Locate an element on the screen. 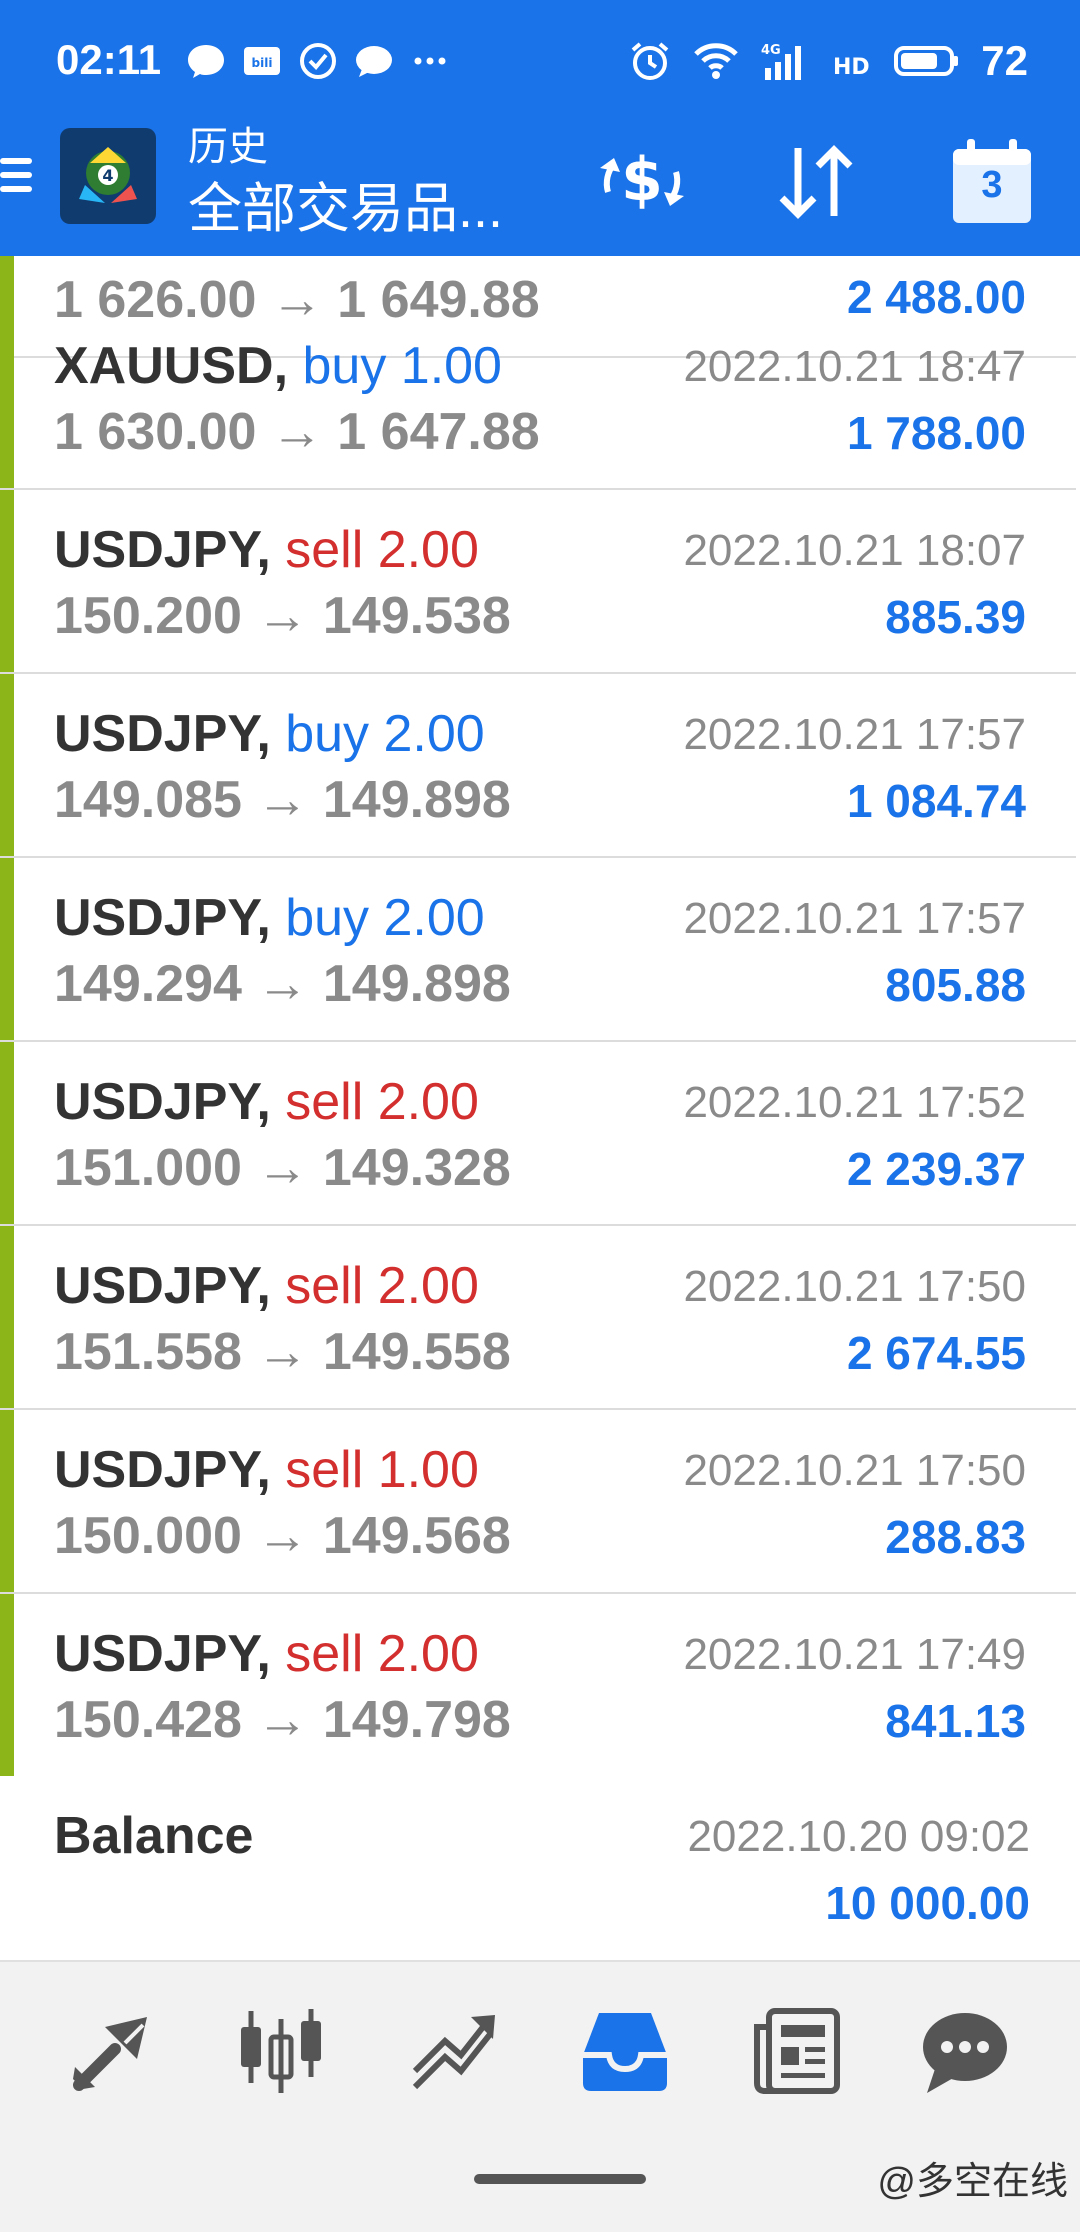 This screenshot has height=2232, width=1080. trade-time: 2022.10.21 17:49 is located at coordinates (854, 1654).